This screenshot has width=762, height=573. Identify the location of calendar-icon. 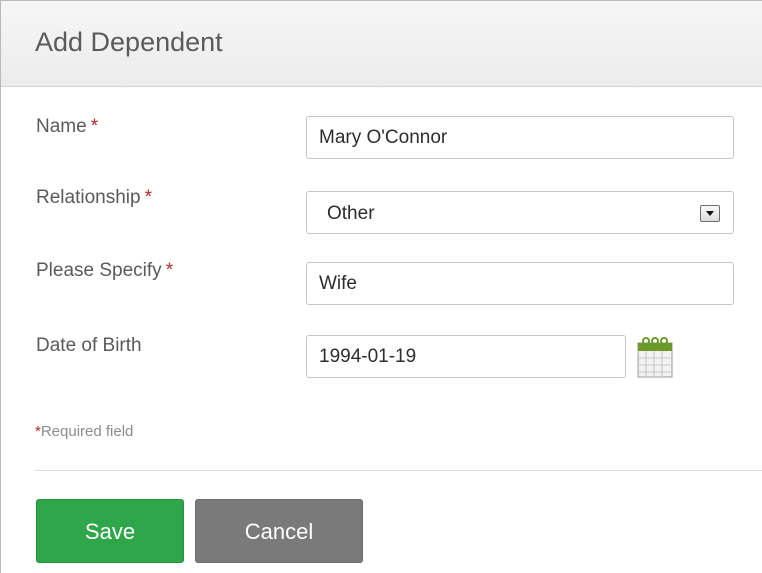
(655, 356).